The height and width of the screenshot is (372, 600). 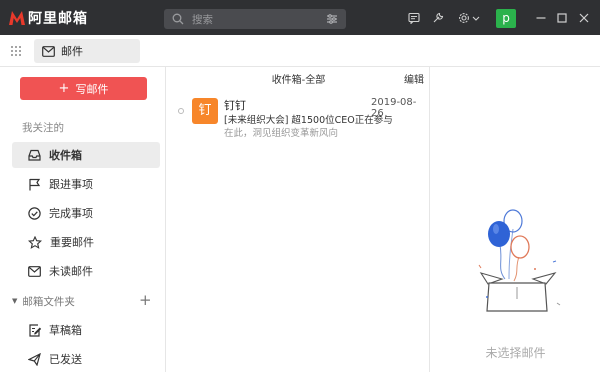 What do you see at coordinates (48, 301) in the screenshot?
I see `folders-title: 邮箱文件夹` at bounding box center [48, 301].